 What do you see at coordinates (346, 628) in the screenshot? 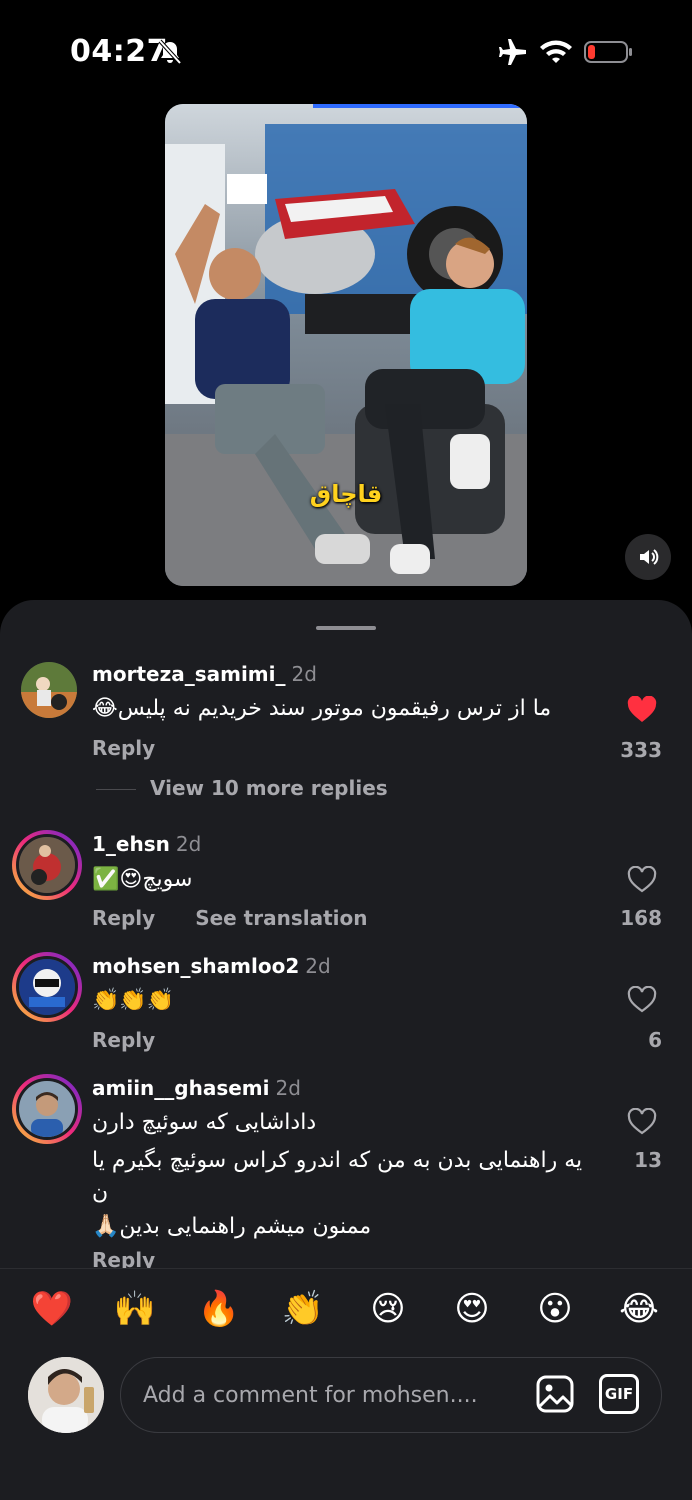
I see `sheet-drag-handle` at bounding box center [346, 628].